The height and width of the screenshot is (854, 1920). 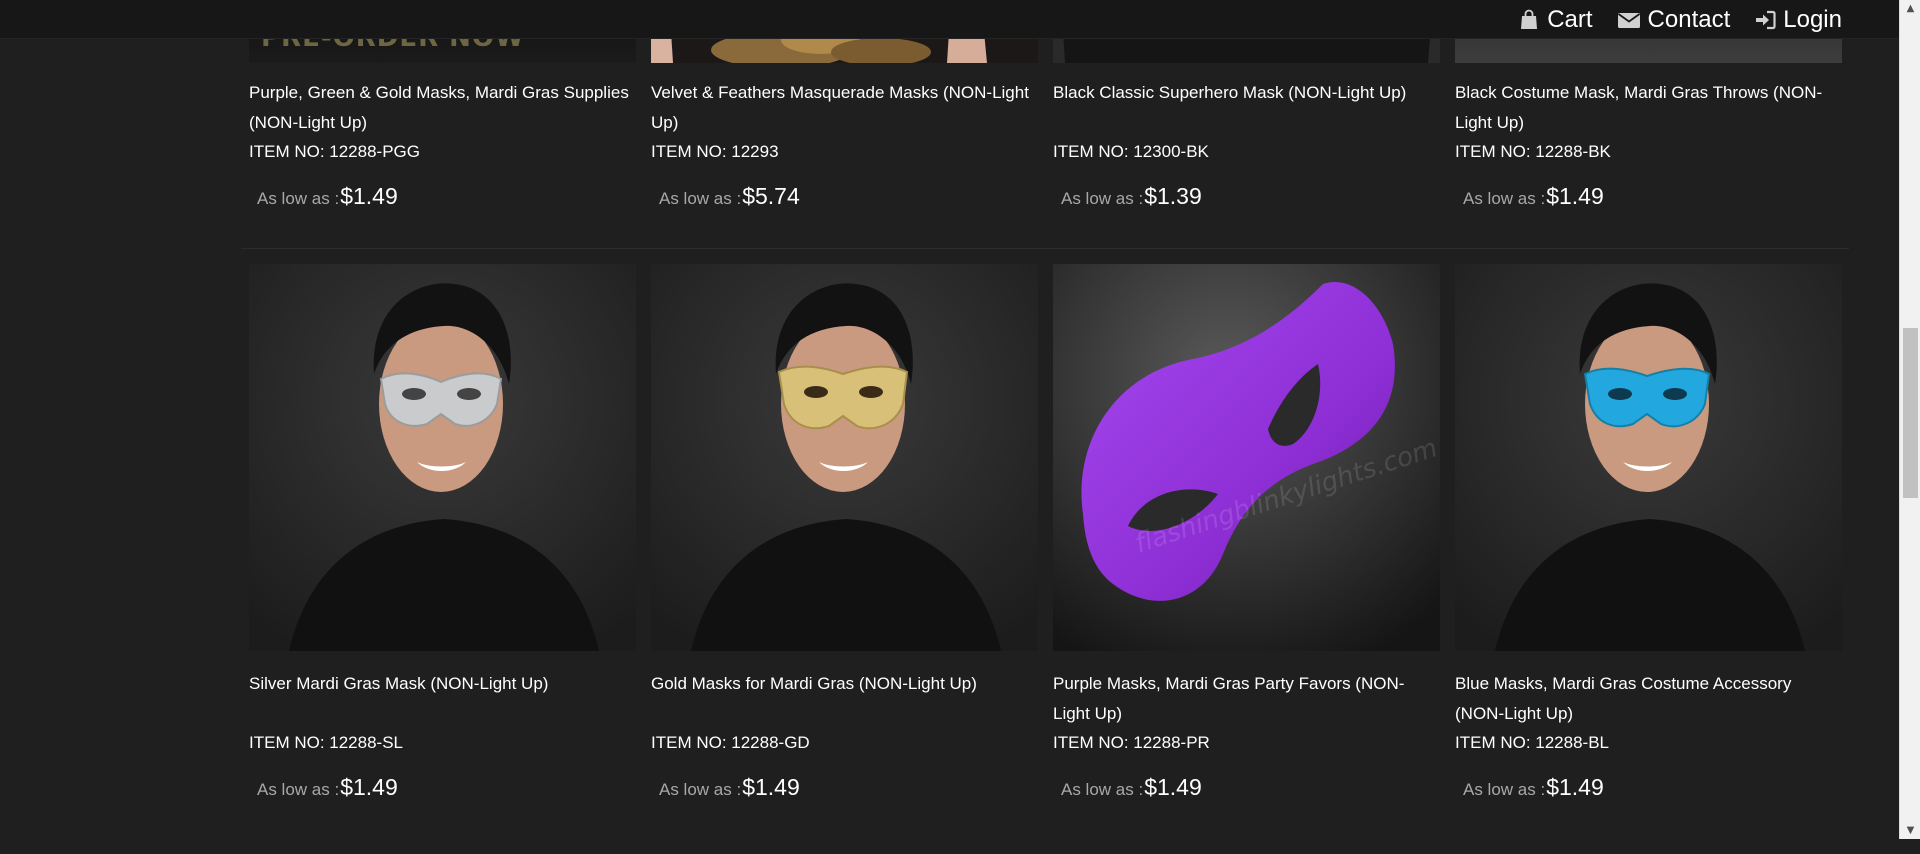 I want to click on price-value: $5.74, so click(x=771, y=196).